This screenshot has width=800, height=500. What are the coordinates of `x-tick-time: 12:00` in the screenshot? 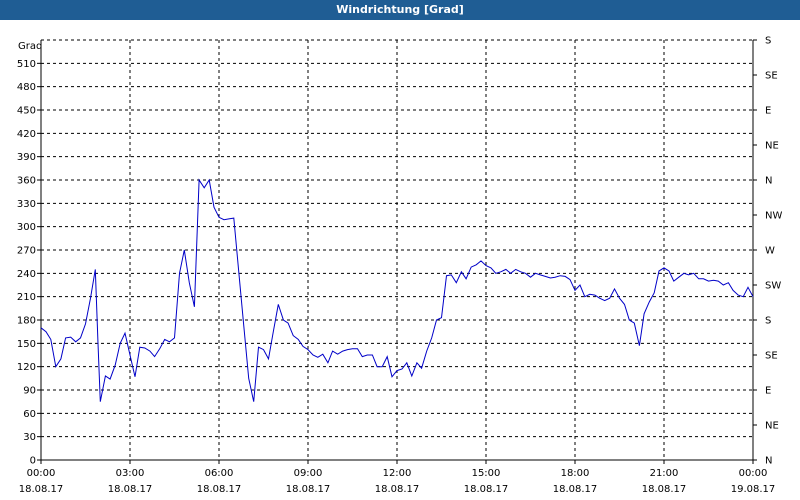 It's located at (397, 473).